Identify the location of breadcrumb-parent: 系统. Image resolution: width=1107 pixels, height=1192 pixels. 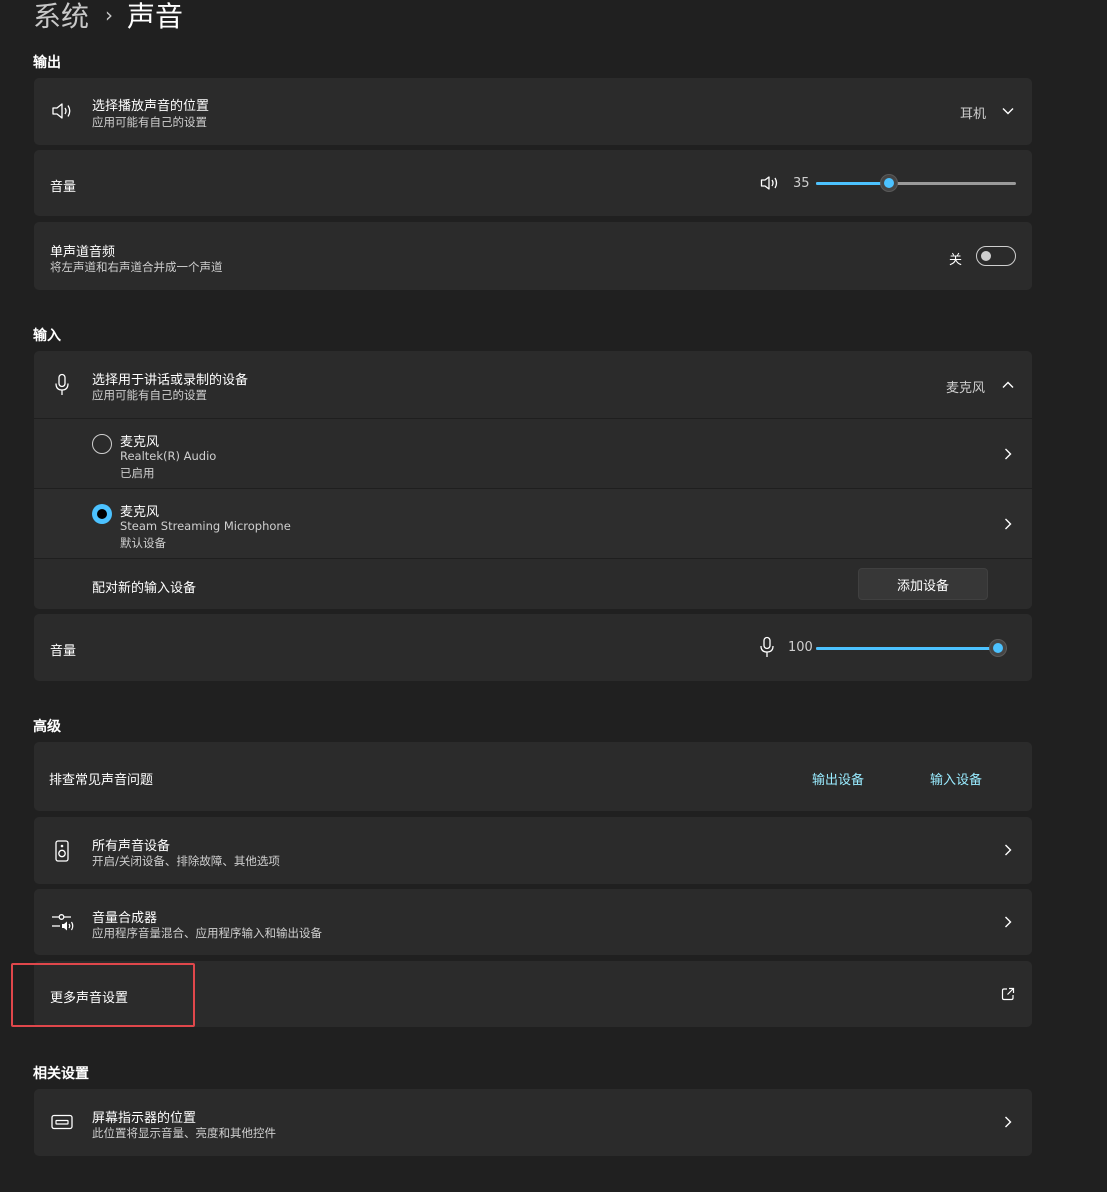
(61, 17).